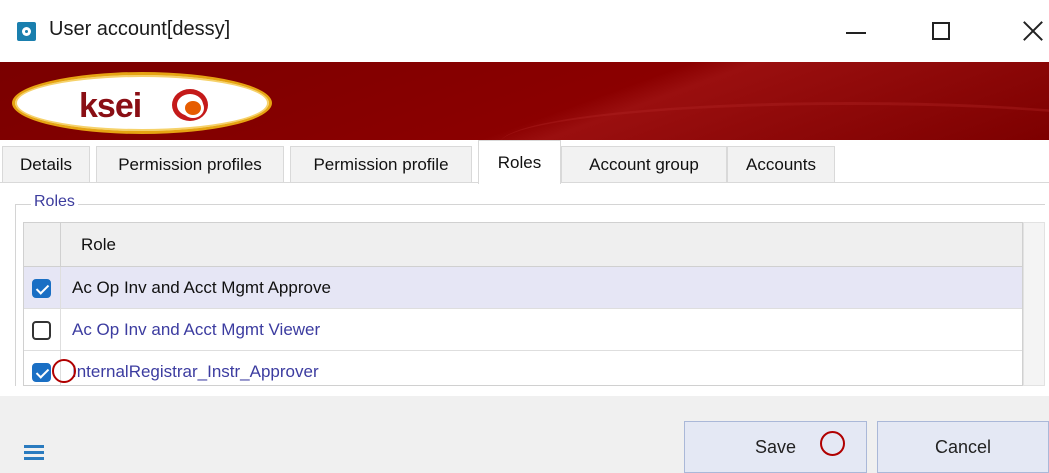 Image resolution: width=1049 pixels, height=473 pixels. What do you see at coordinates (523, 245) in the screenshot?
I see `grid-header: Role` at bounding box center [523, 245].